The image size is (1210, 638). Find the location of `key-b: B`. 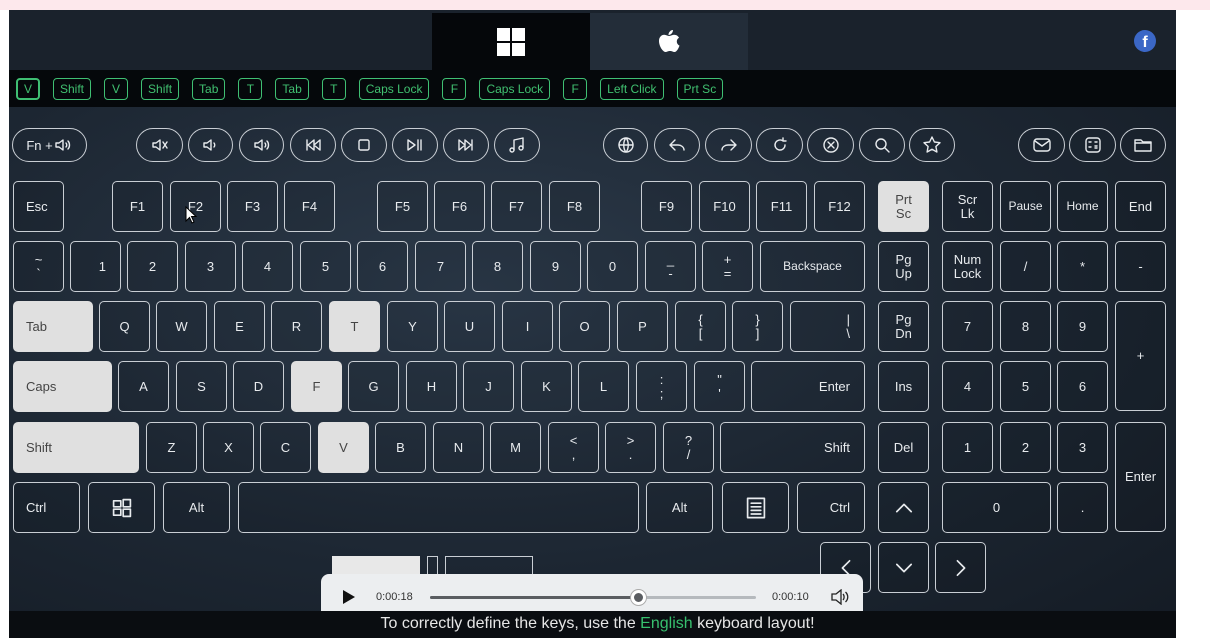

key-b: B is located at coordinates (400, 447).